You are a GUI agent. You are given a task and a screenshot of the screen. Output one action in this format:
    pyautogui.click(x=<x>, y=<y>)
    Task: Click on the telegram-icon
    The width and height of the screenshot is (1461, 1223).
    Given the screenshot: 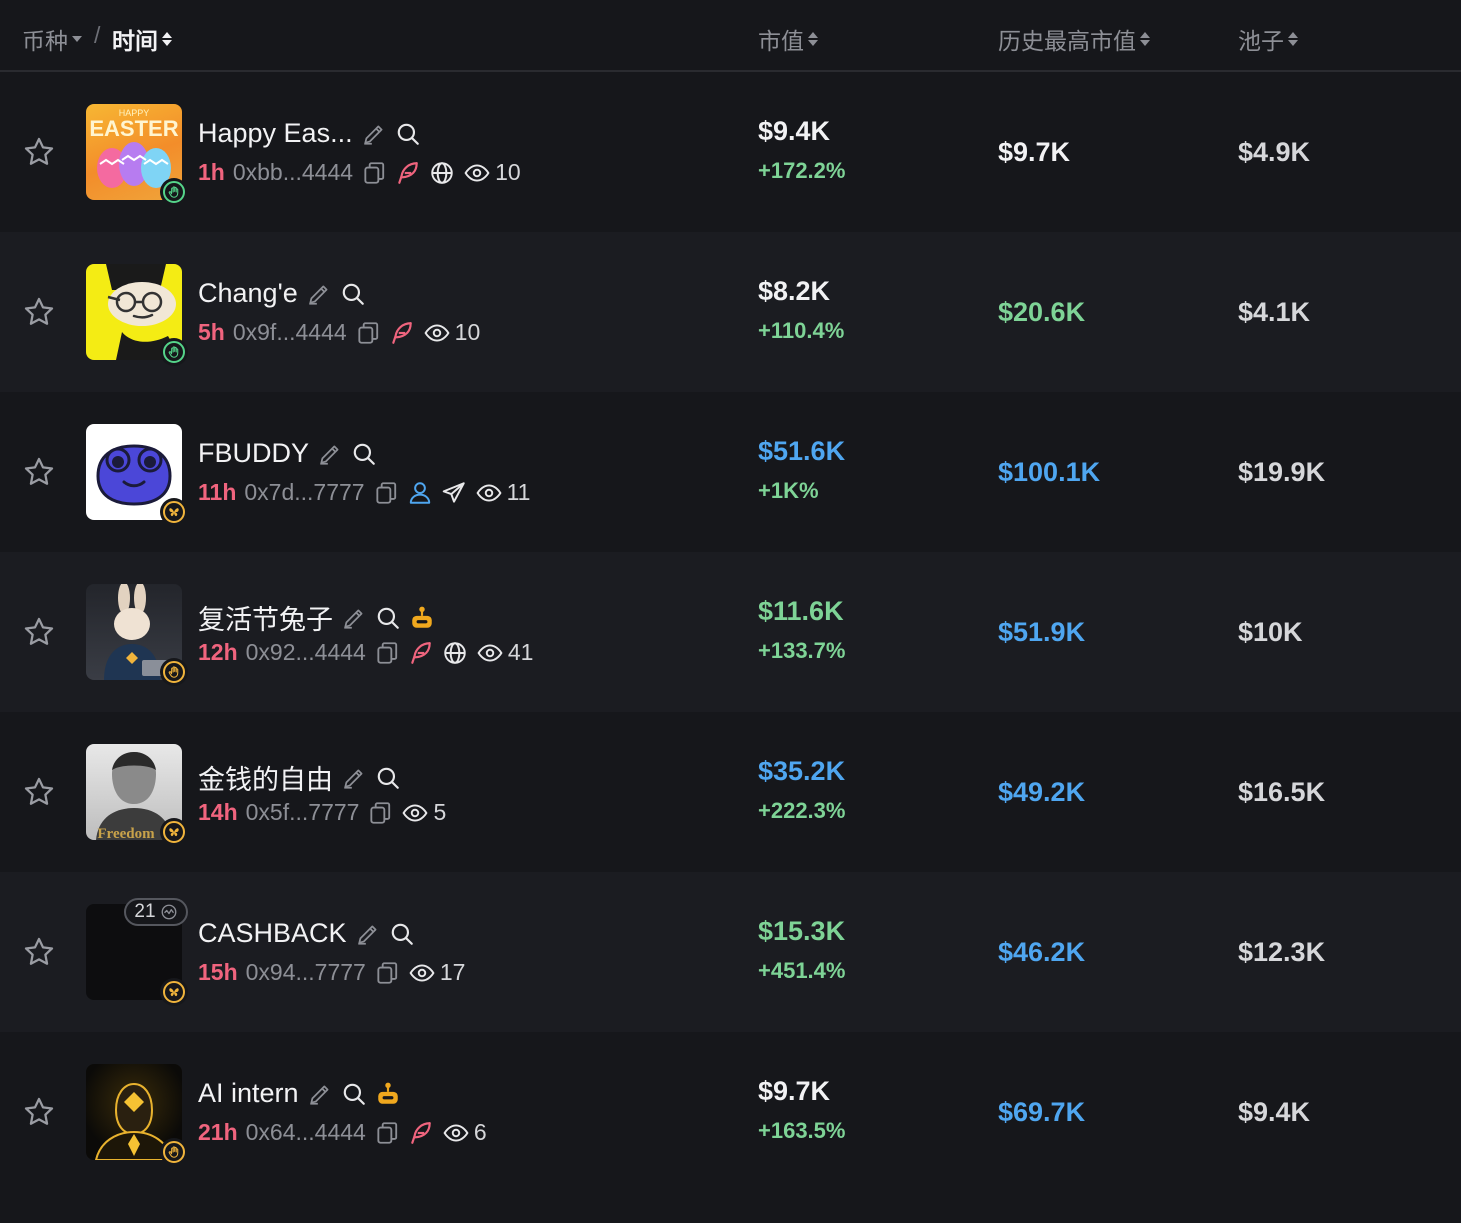 What is the action you would take?
    pyautogui.click(x=454, y=493)
    